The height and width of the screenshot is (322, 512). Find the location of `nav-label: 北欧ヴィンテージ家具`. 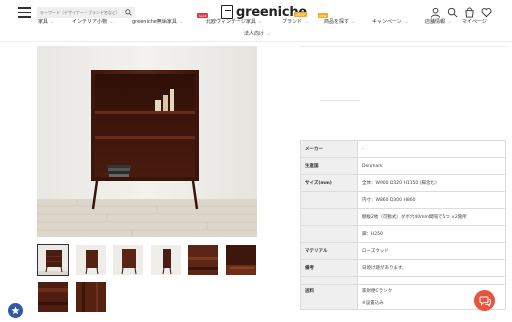

nav-label: 北欧ヴィンテージ家具 is located at coordinates (231, 22).